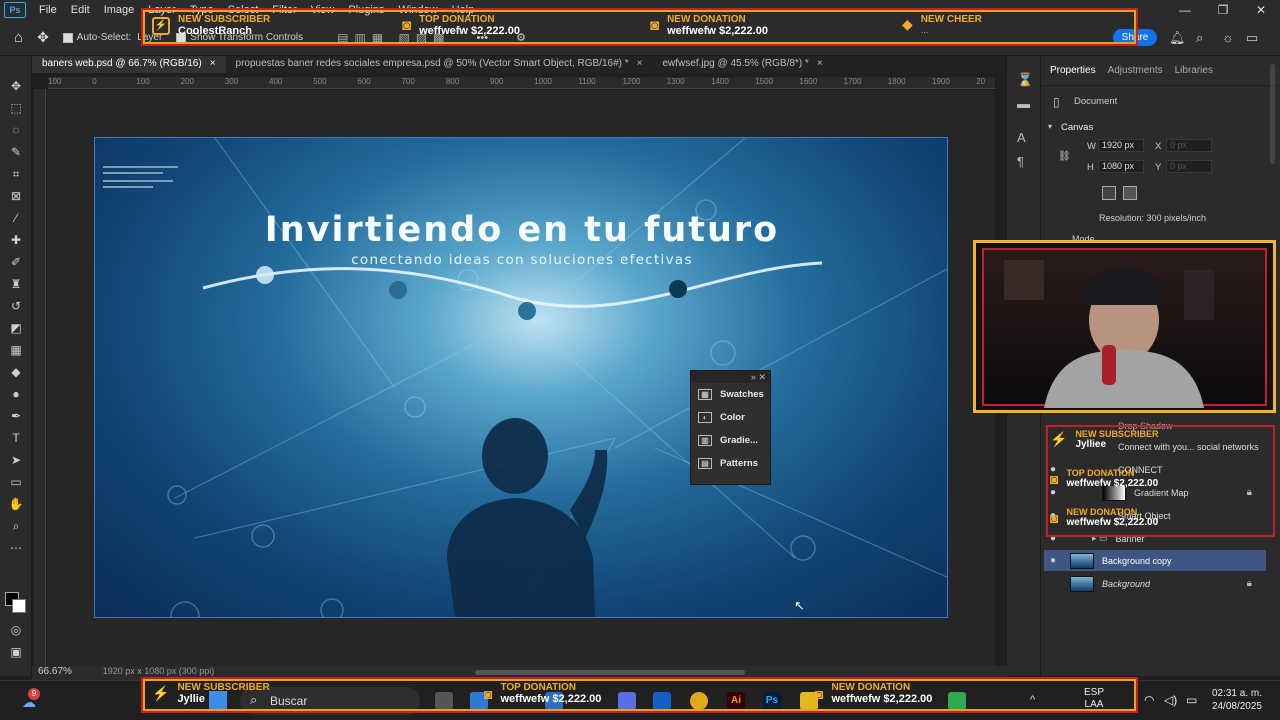 This screenshot has height=720, width=1280. Describe the element at coordinates (1185, 10) in the screenshot. I see `minimize-button: —` at that location.